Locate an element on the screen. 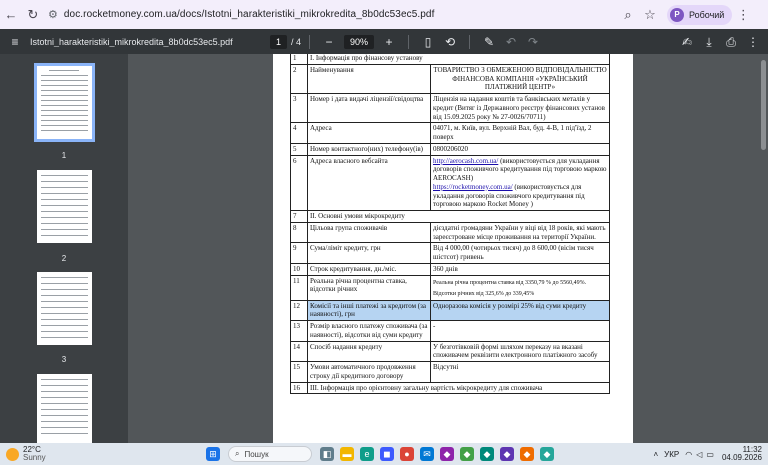 This screenshot has height=465, width=768. zoom-input: 90% is located at coordinates (359, 41).